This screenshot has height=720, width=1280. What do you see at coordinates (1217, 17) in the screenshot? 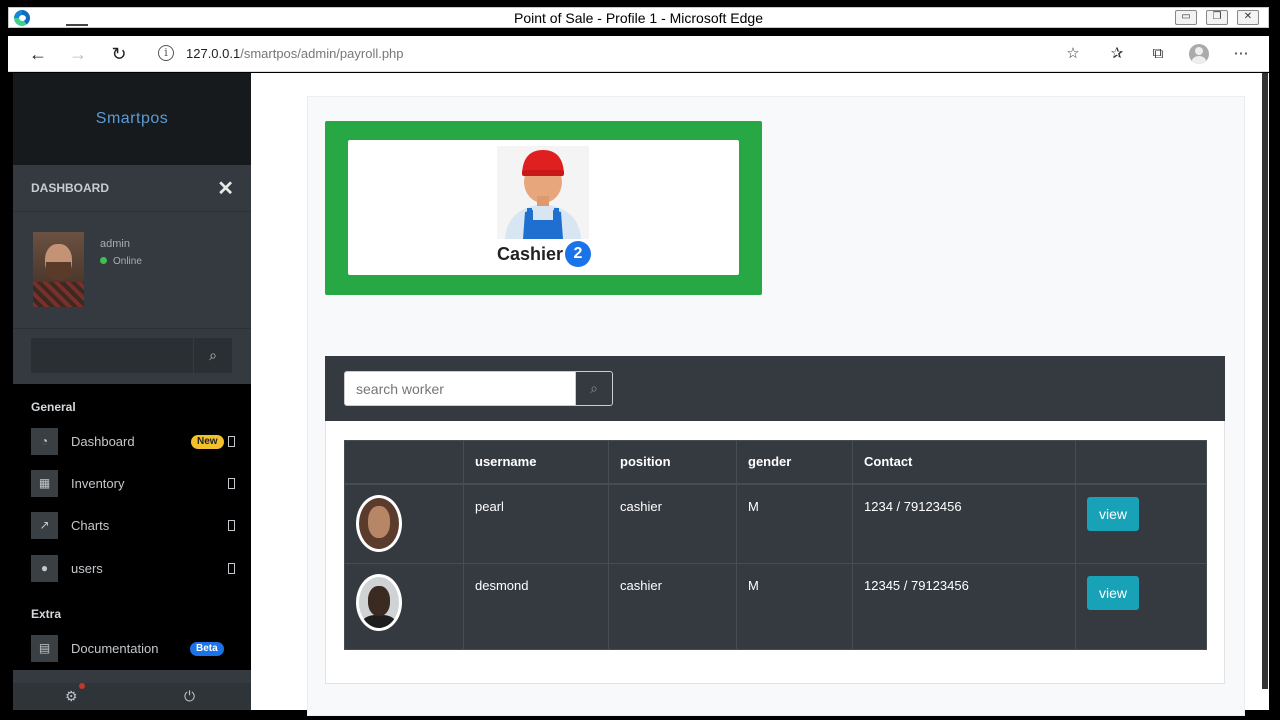
I see `restore-button: ❐` at bounding box center [1217, 17].